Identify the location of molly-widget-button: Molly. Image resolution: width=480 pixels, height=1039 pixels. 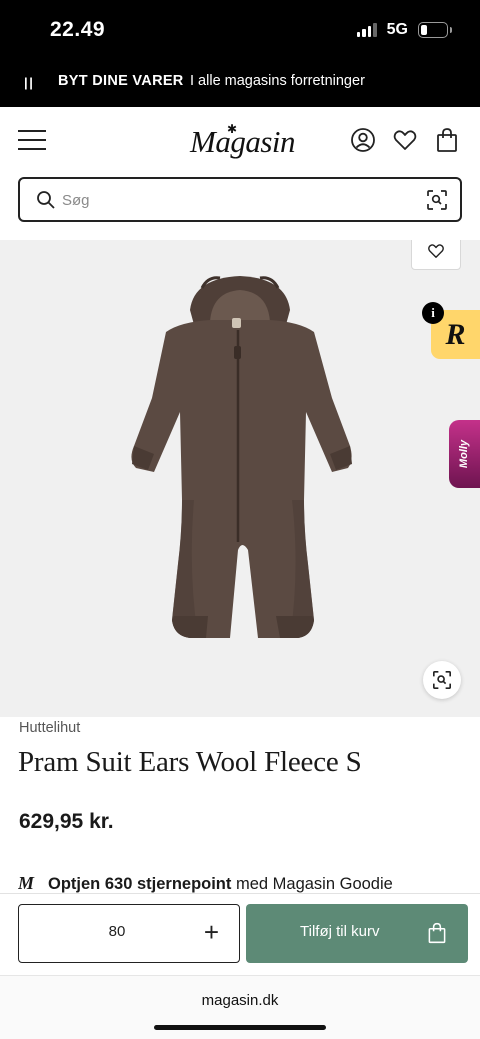
(464, 454).